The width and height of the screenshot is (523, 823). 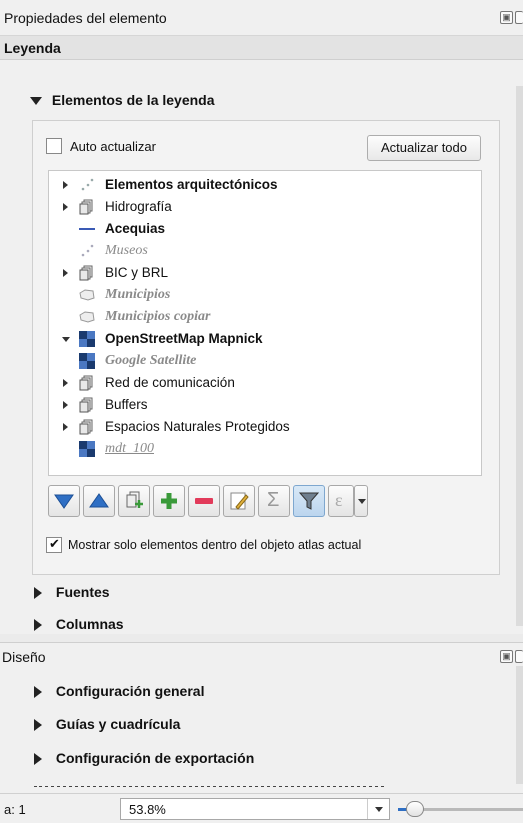 I want to click on tree-row: BIC y BRL, so click(x=265, y=273).